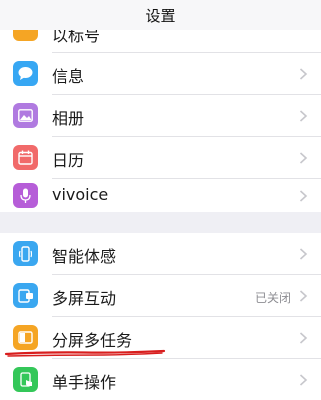 The width and height of the screenshot is (321, 400). I want to click on settings-row-messages: 信息, so click(160, 73).